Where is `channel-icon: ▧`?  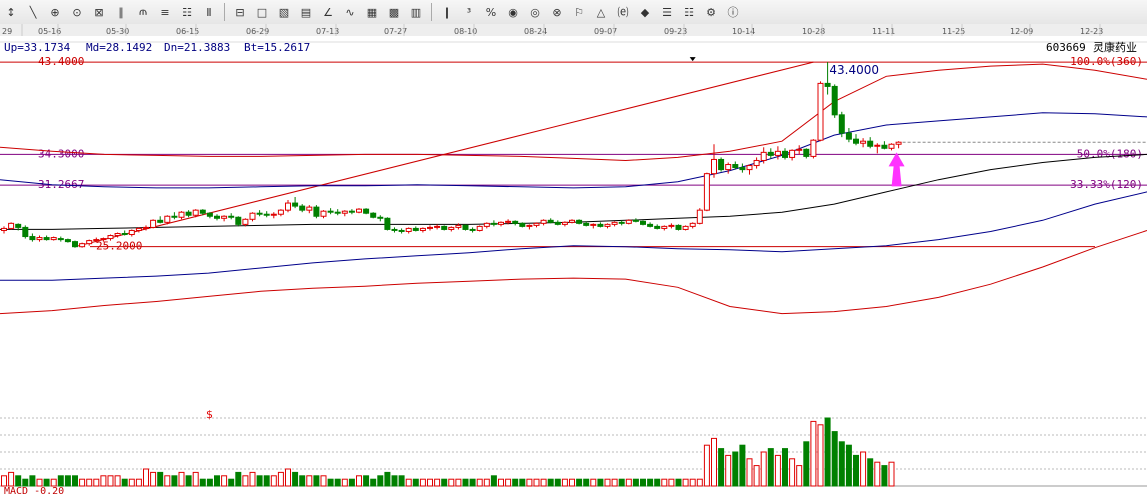 channel-icon: ▧ is located at coordinates (284, 12).